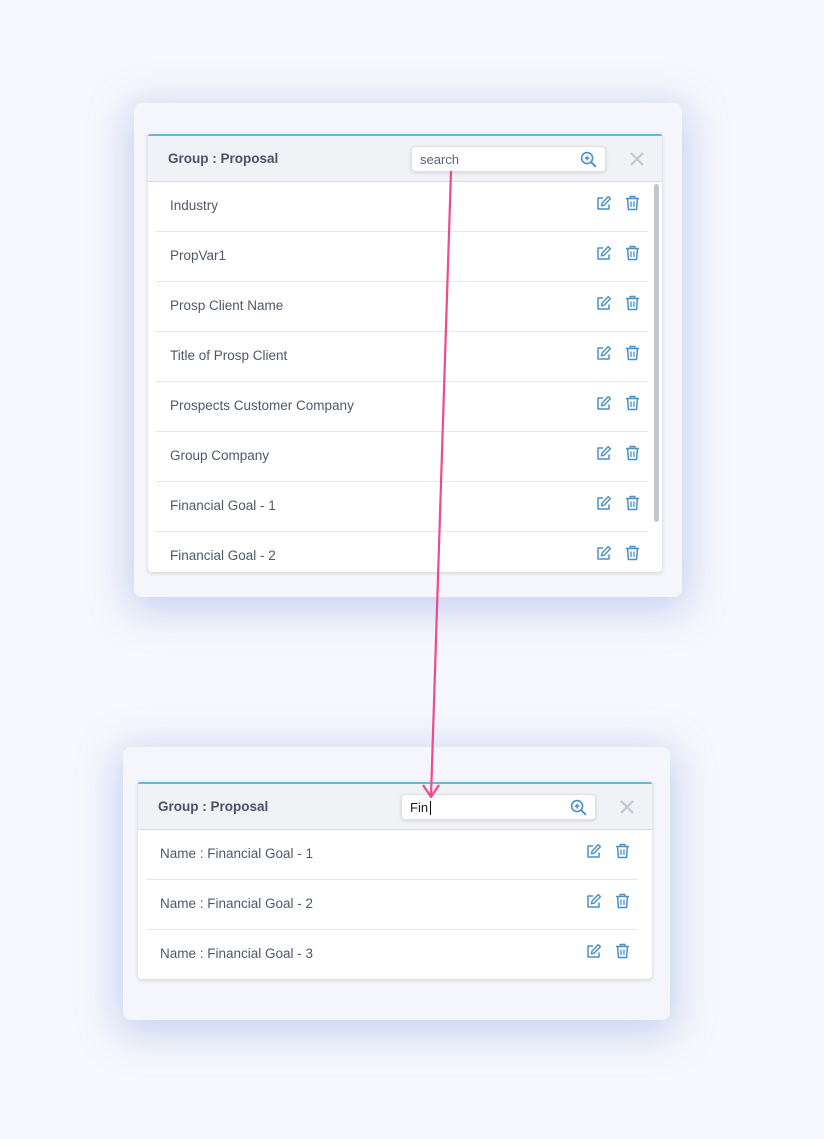 Image resolution: width=824 pixels, height=1139 pixels. What do you see at coordinates (198, 255) in the screenshot?
I see `list-item-label: PropVar1` at bounding box center [198, 255].